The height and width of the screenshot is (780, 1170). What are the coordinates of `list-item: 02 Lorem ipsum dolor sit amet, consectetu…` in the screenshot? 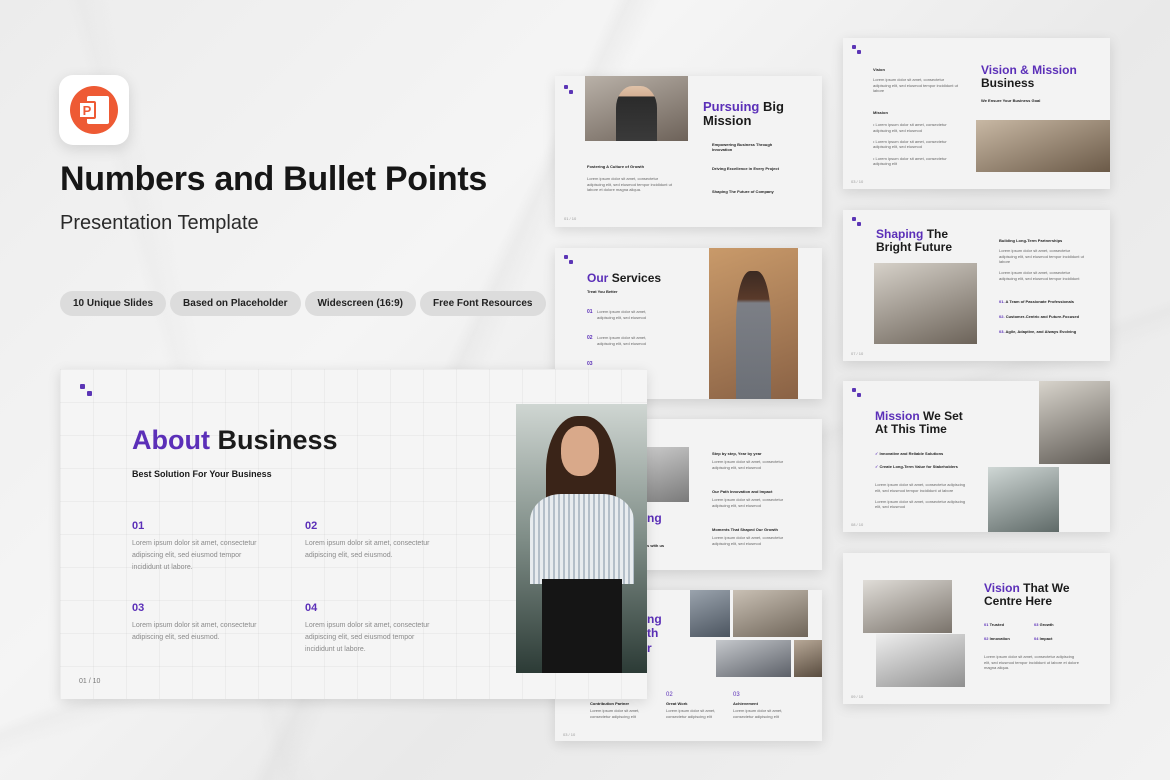 It's located at (367, 539).